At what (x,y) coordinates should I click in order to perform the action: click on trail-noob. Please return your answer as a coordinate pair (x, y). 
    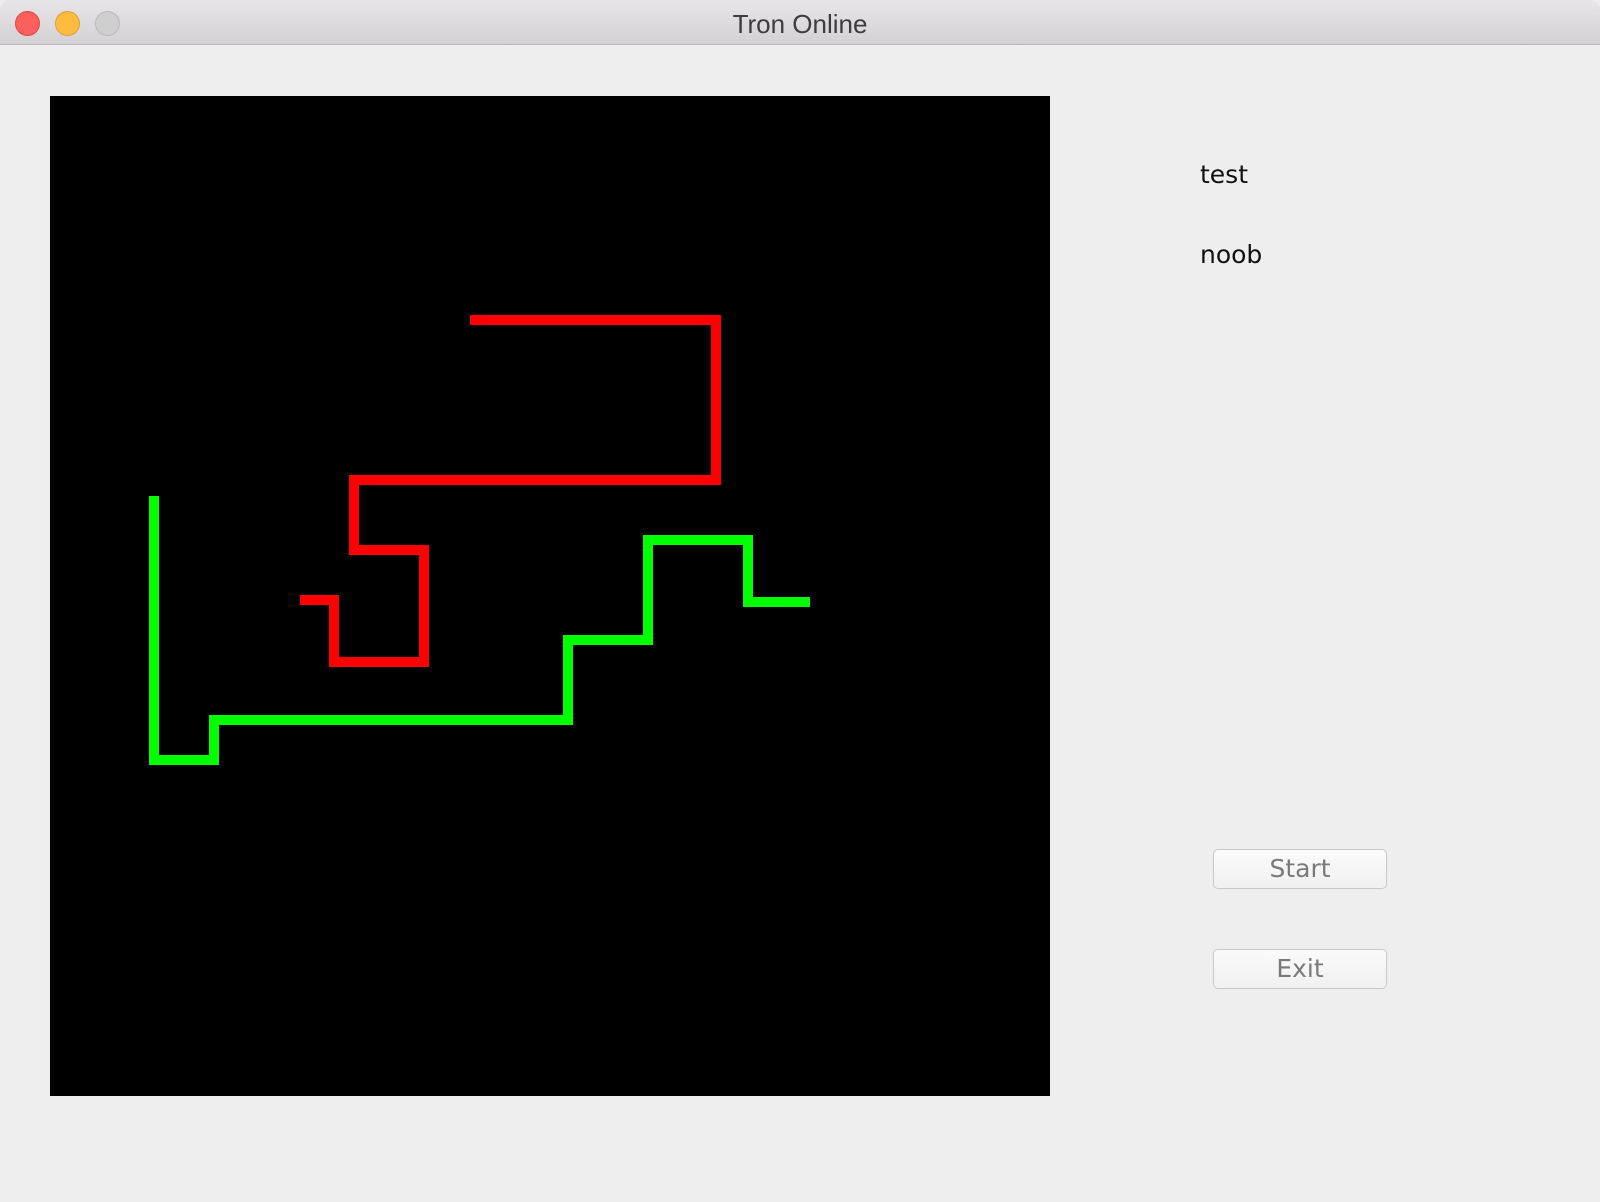
    Looking at the image, I should click on (479, 630).